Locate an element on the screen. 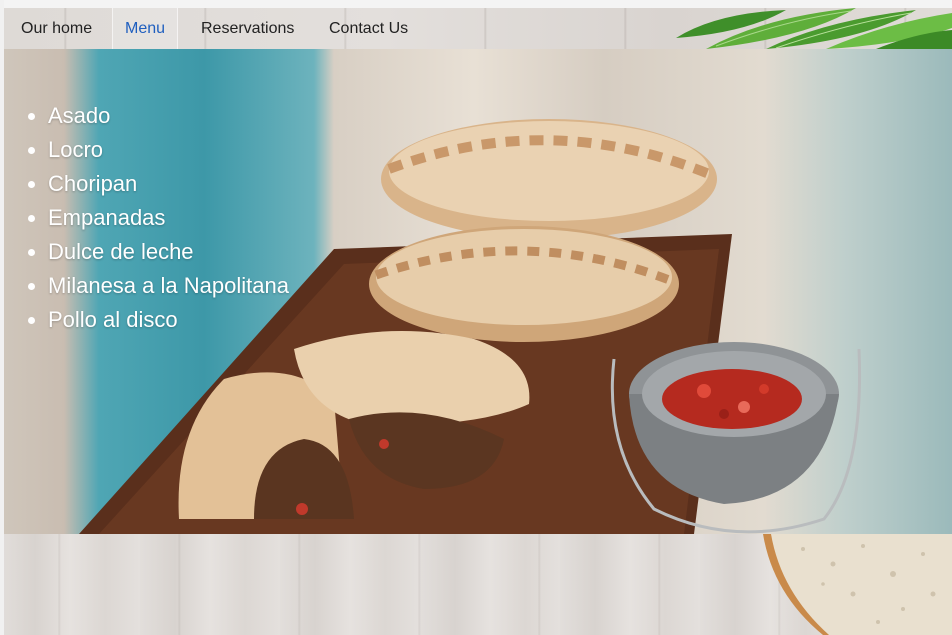 The height and width of the screenshot is (635, 952). nav-item-reservations: Reservations is located at coordinates (247, 28).